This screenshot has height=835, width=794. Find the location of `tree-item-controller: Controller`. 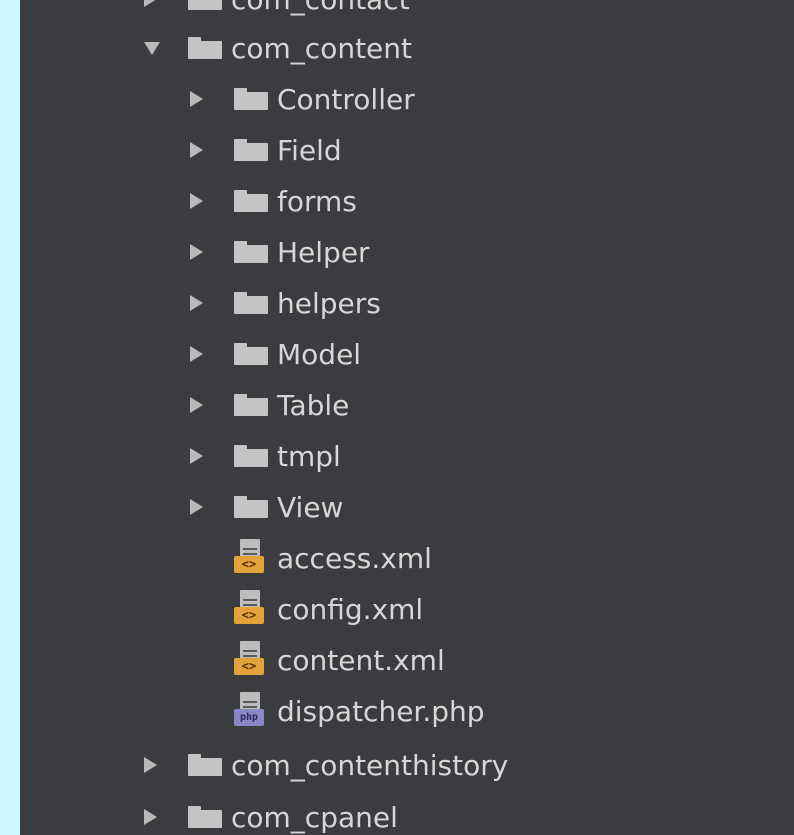

tree-item-controller: Controller is located at coordinates (407, 99).